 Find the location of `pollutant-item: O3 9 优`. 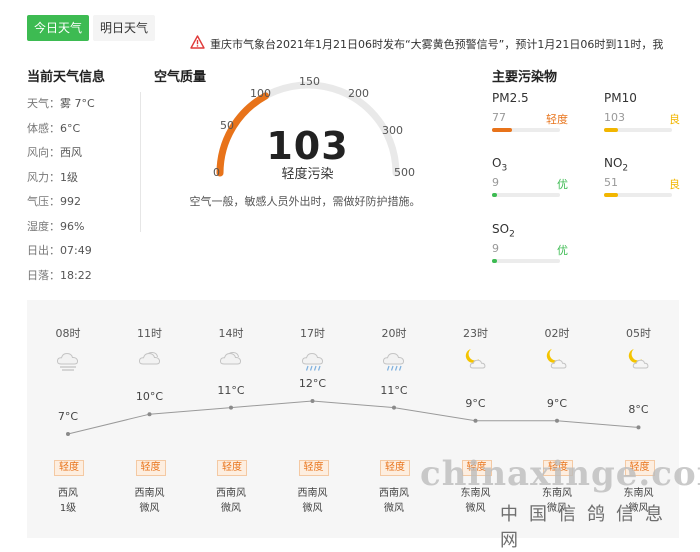

pollutant-item: O3 9 优 is located at coordinates (530, 176).